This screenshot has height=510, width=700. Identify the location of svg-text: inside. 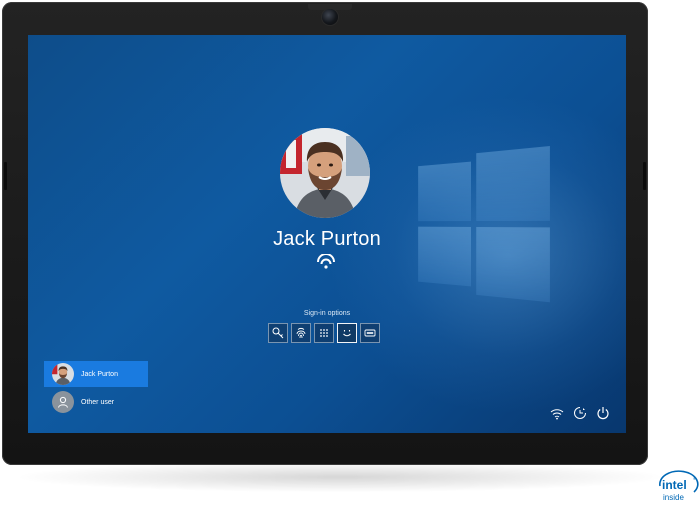
(673, 497).